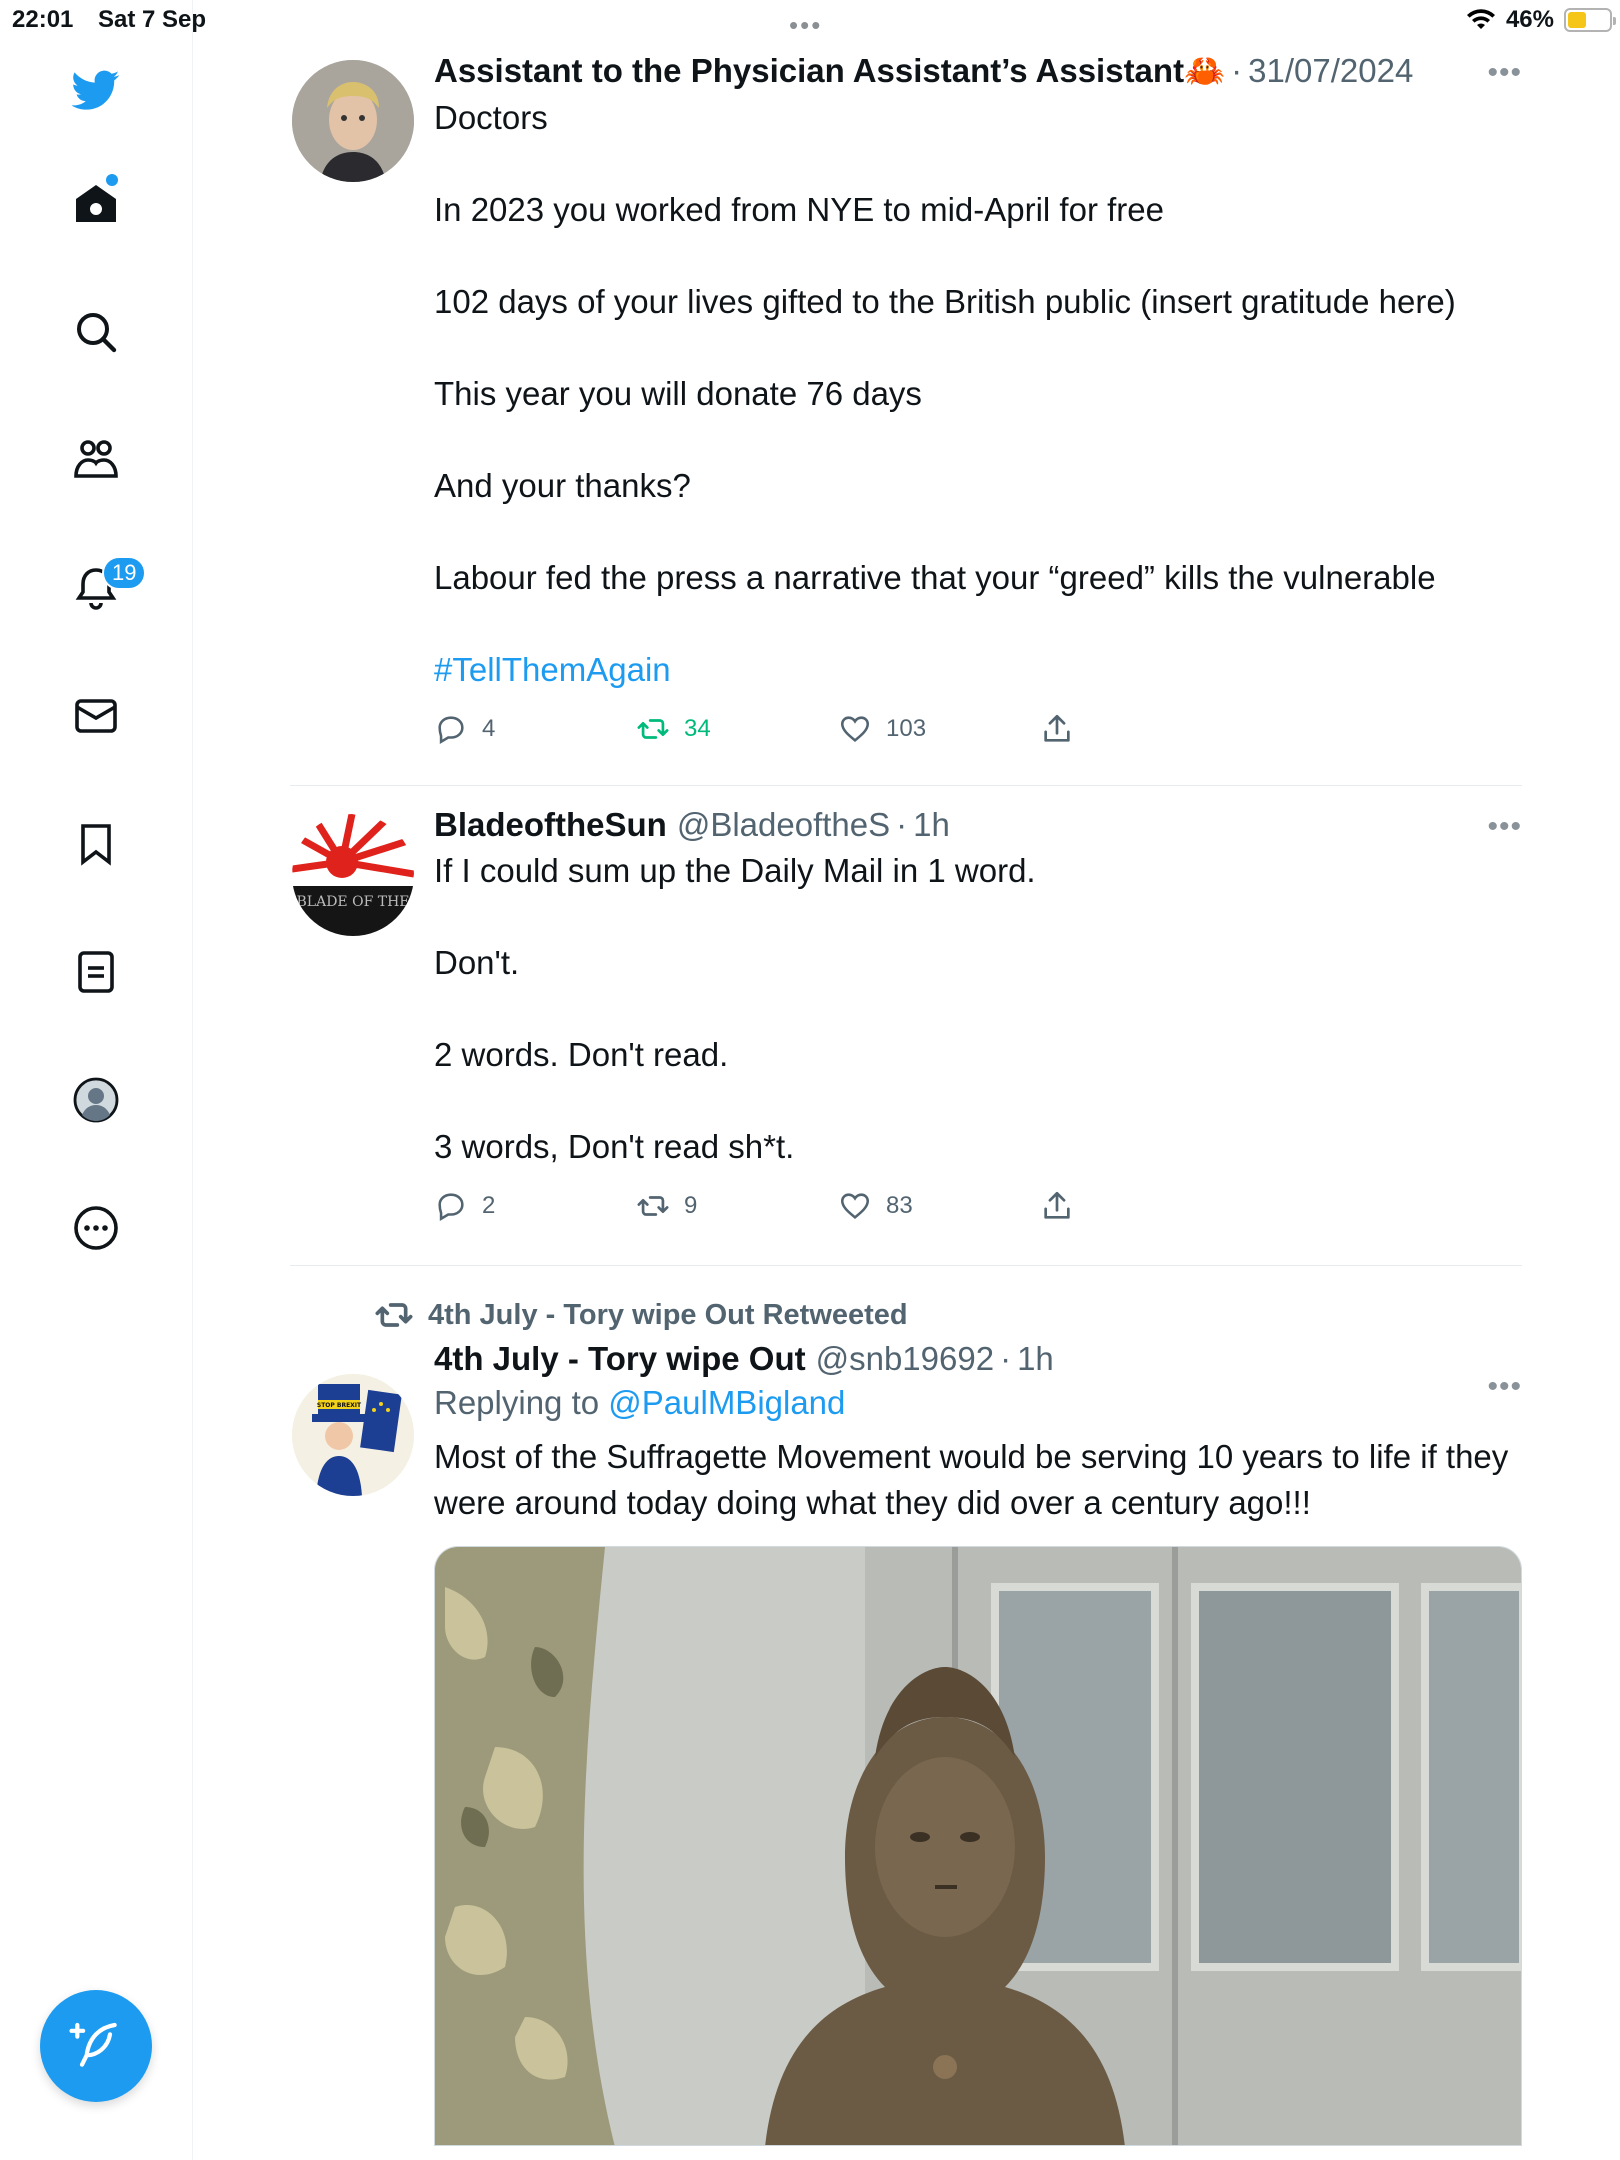 This screenshot has height=2160, width=1620. I want to click on lists-icon, so click(96, 972).